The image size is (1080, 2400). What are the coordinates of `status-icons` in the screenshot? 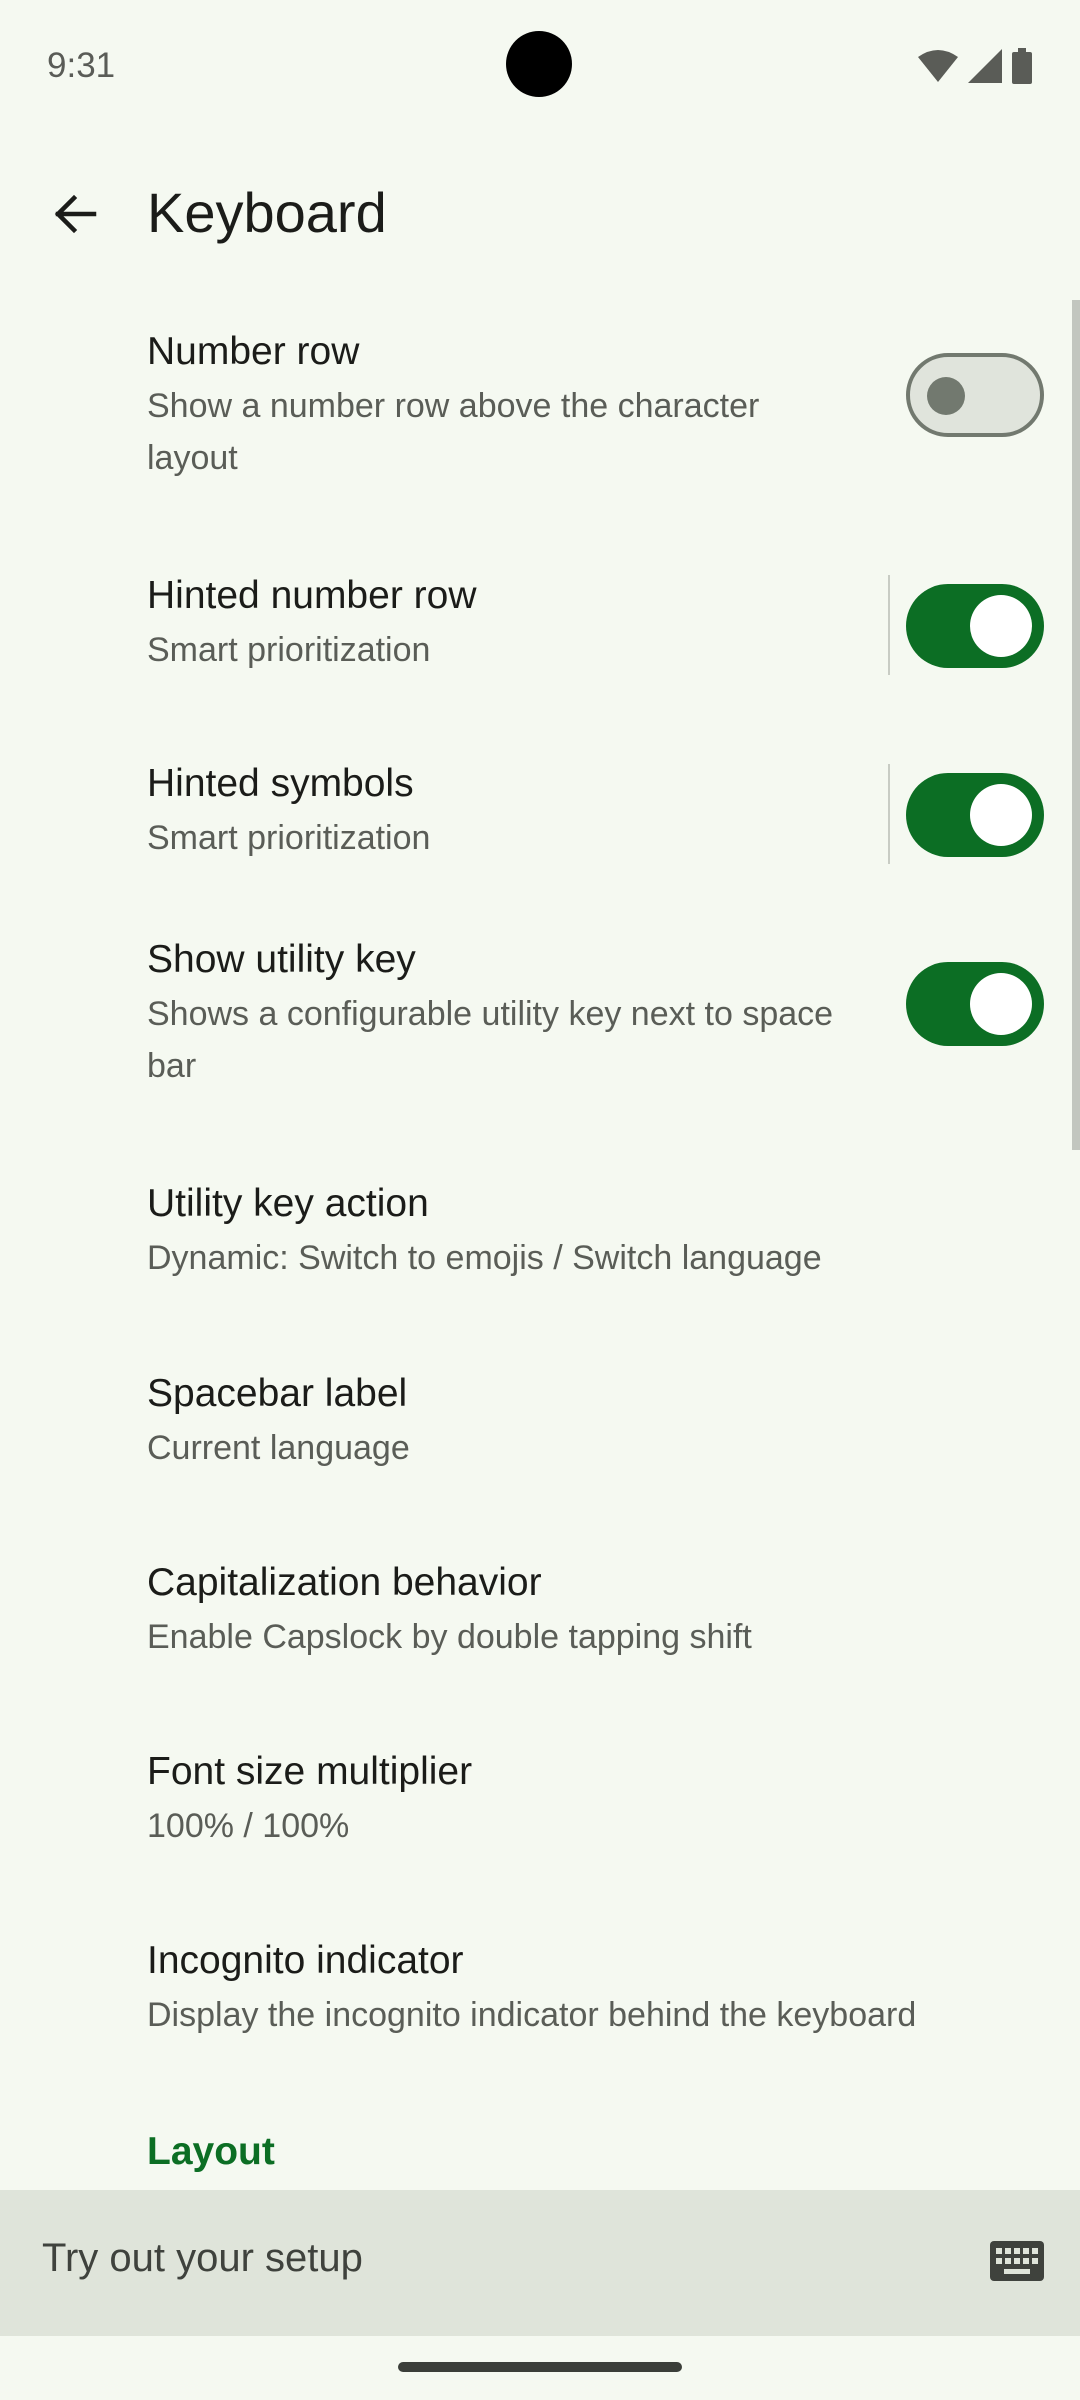 It's located at (975, 66).